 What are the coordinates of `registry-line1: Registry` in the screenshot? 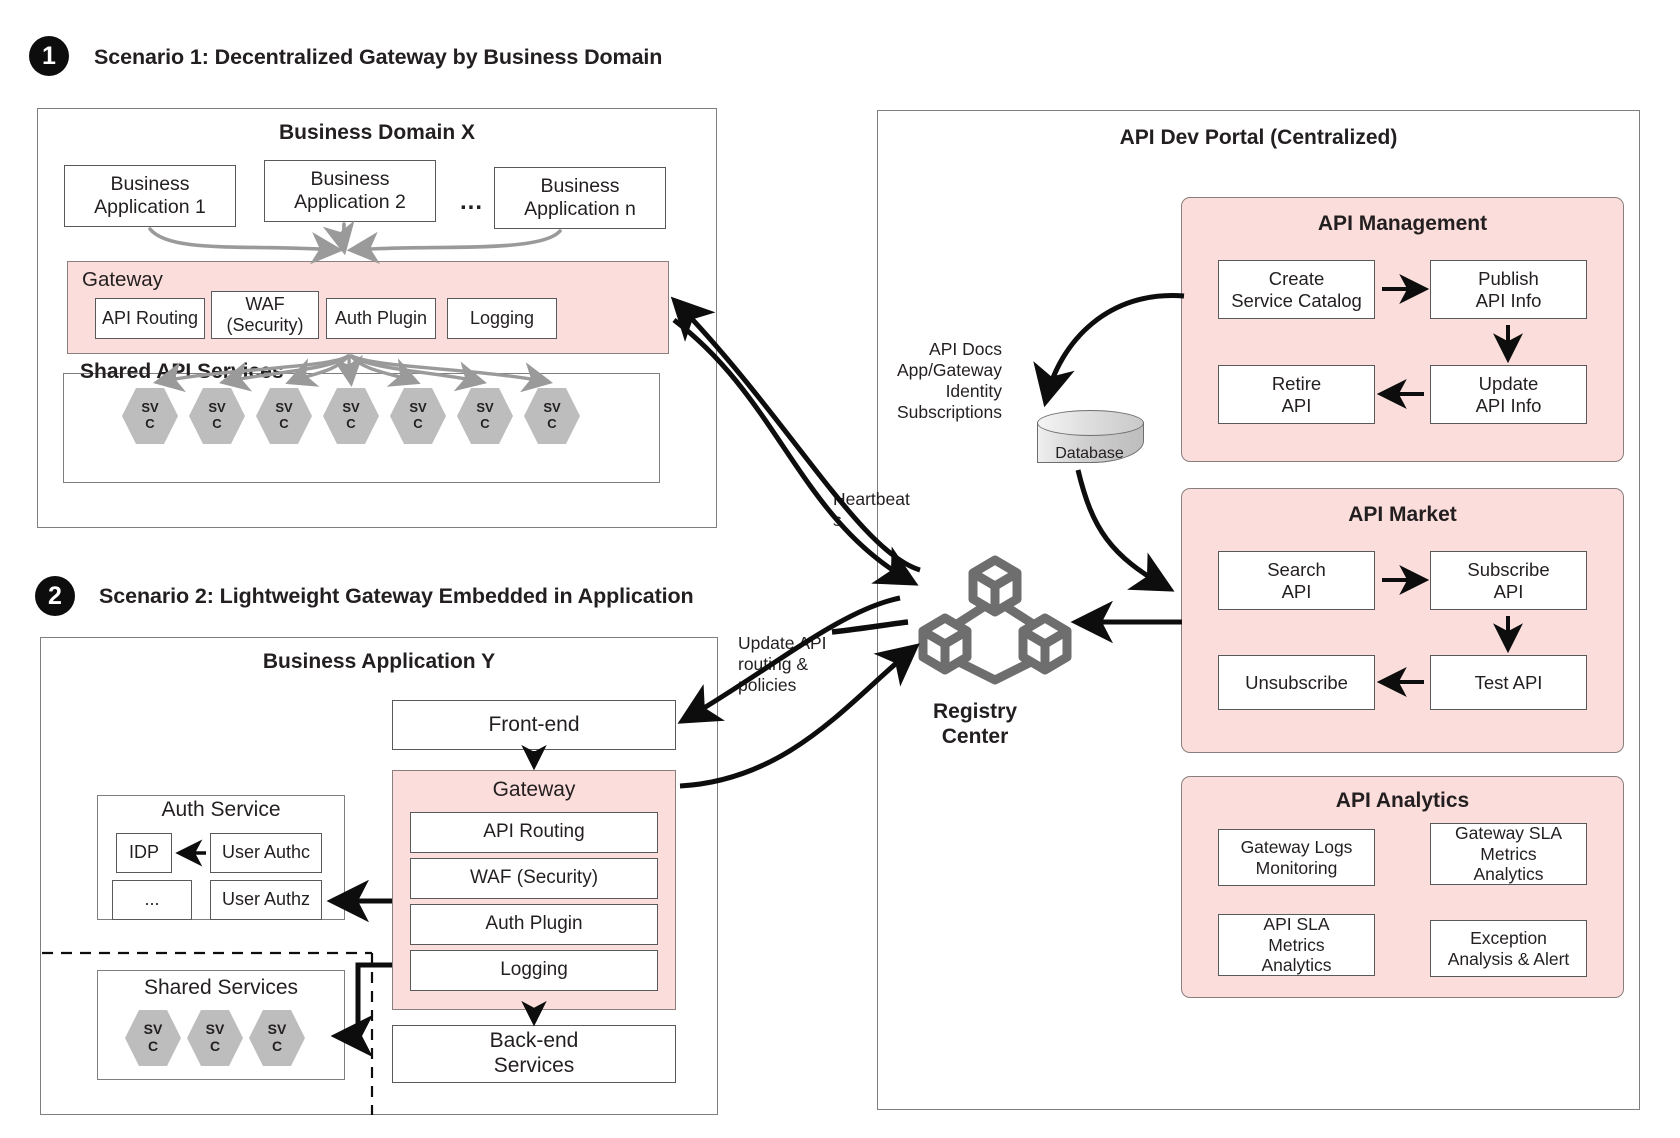 It's located at (975, 711).